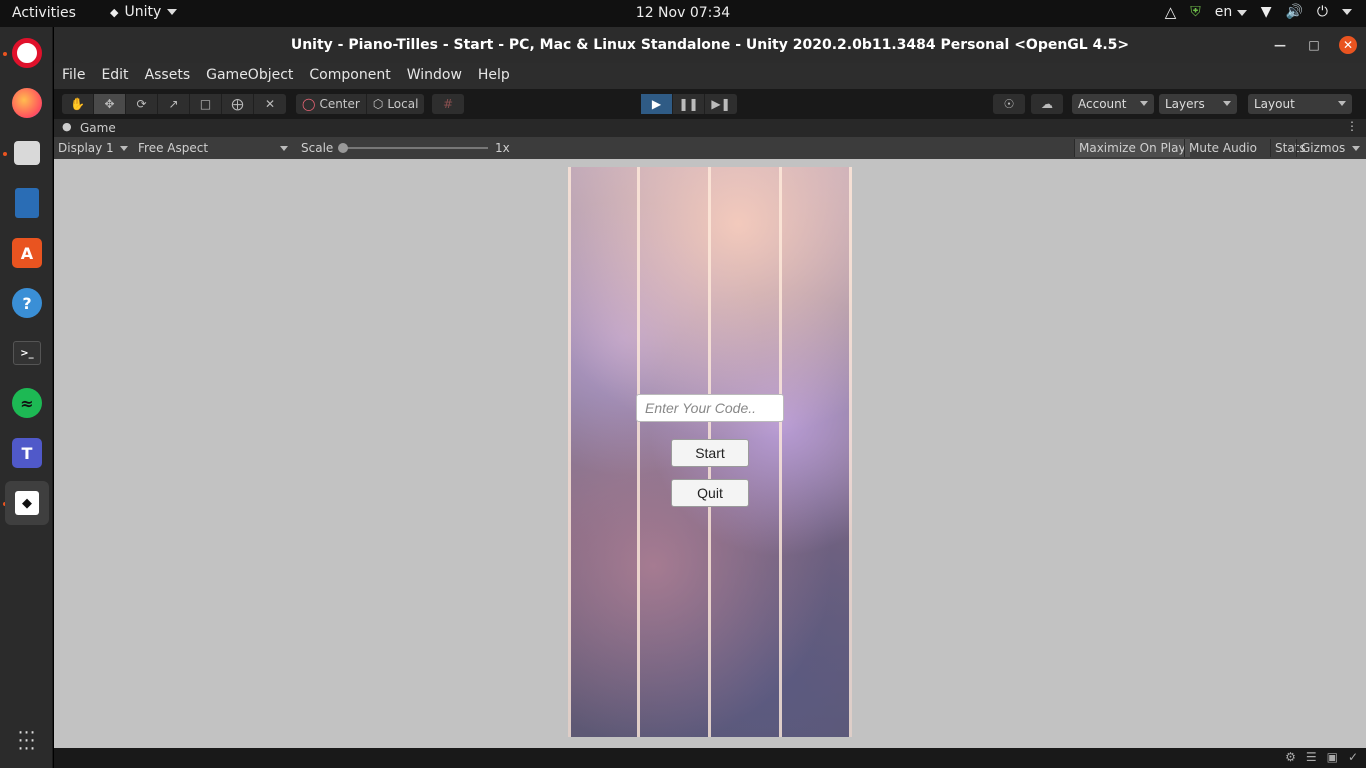 The height and width of the screenshot is (768, 1366). I want to click on collab-group: ☉, so click(1009, 104).